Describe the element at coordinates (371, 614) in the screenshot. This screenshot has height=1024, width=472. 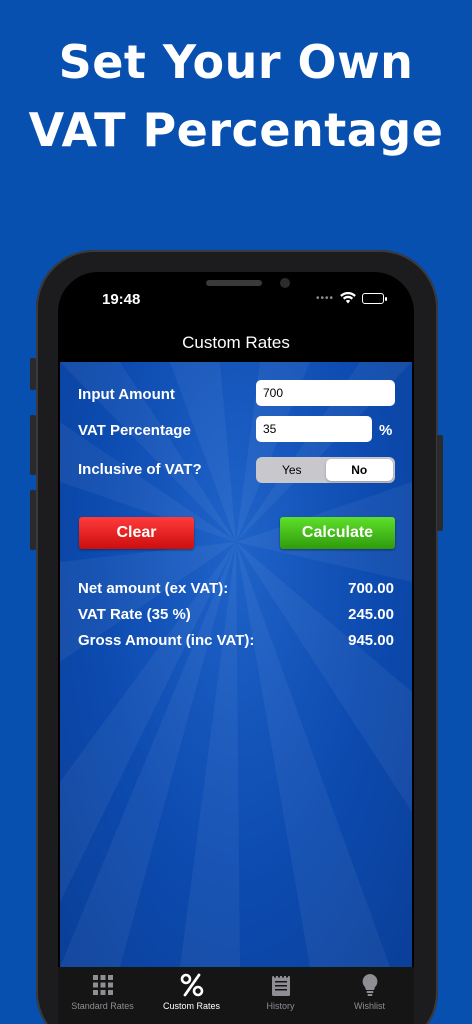
I see `vat-rate-value: 245.00` at that location.